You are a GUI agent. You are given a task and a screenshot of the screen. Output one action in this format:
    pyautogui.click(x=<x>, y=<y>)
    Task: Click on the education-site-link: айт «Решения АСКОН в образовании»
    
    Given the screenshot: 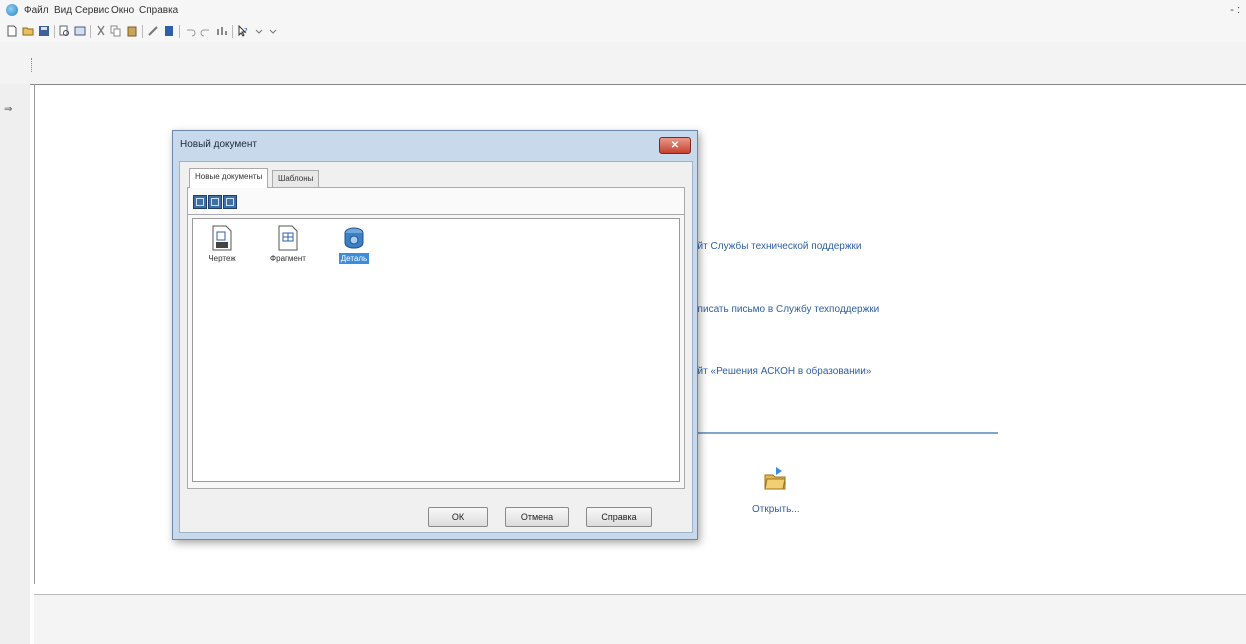 What is the action you would take?
    pyautogui.click(x=781, y=371)
    